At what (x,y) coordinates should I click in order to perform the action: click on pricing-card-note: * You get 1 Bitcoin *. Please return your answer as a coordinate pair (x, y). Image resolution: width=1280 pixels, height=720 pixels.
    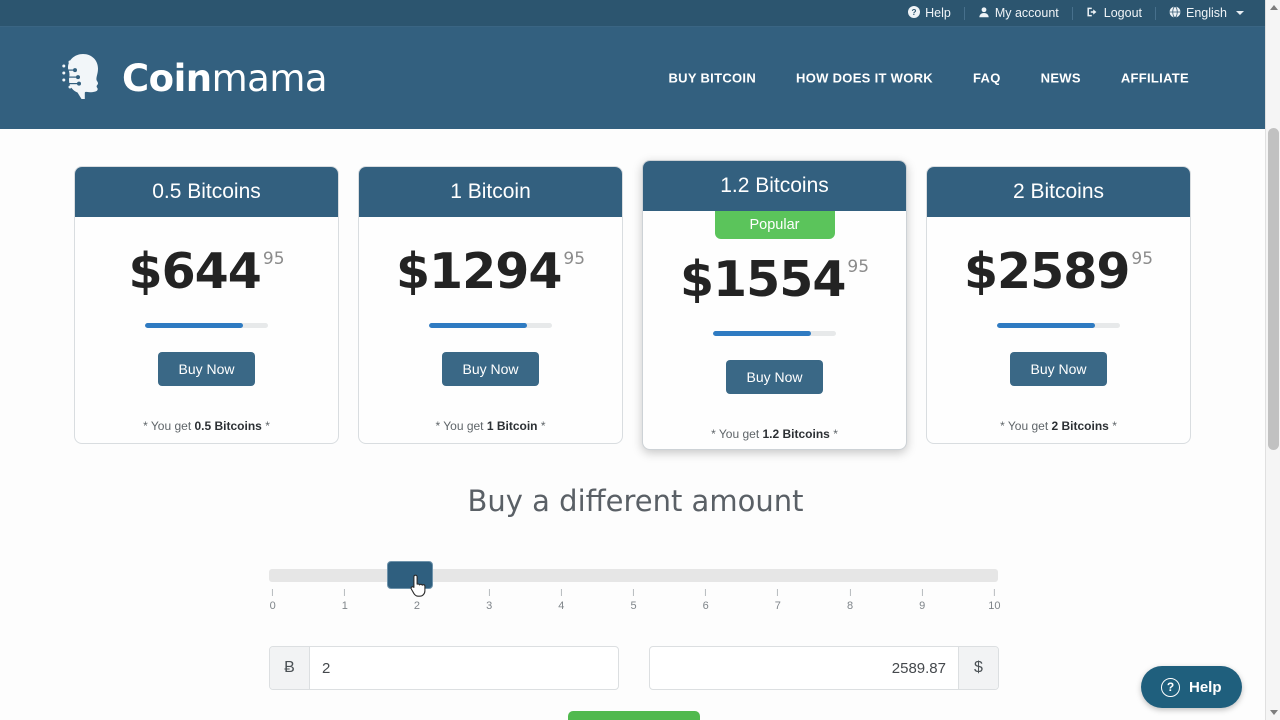
    Looking at the image, I should click on (490, 426).